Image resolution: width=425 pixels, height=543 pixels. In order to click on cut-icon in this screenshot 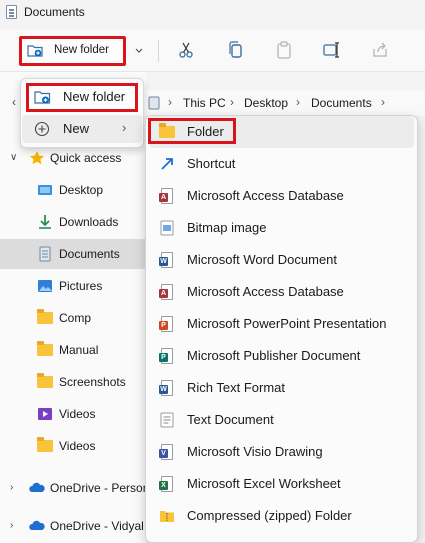, I will do `click(186, 50)`.